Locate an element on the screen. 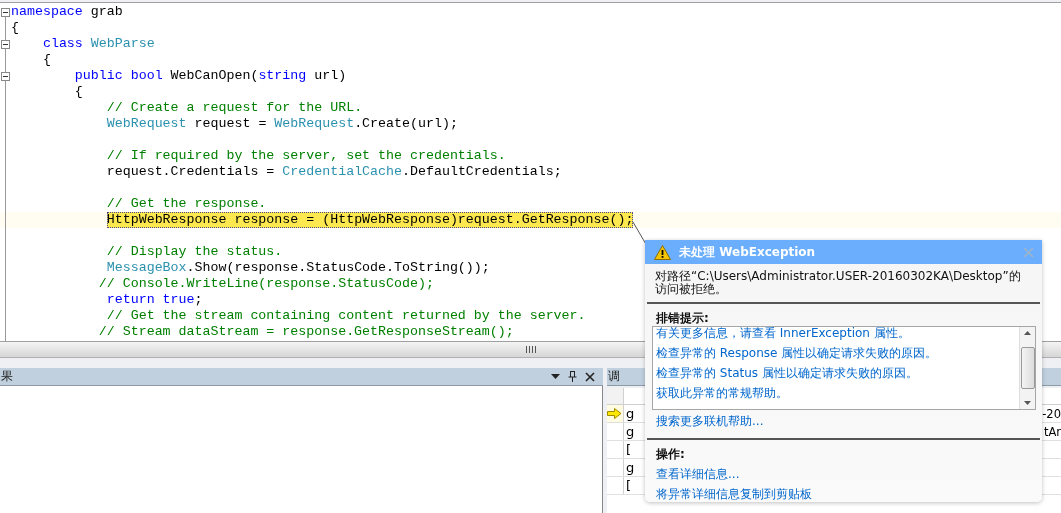  caret-icon is located at coordinates (555, 376).